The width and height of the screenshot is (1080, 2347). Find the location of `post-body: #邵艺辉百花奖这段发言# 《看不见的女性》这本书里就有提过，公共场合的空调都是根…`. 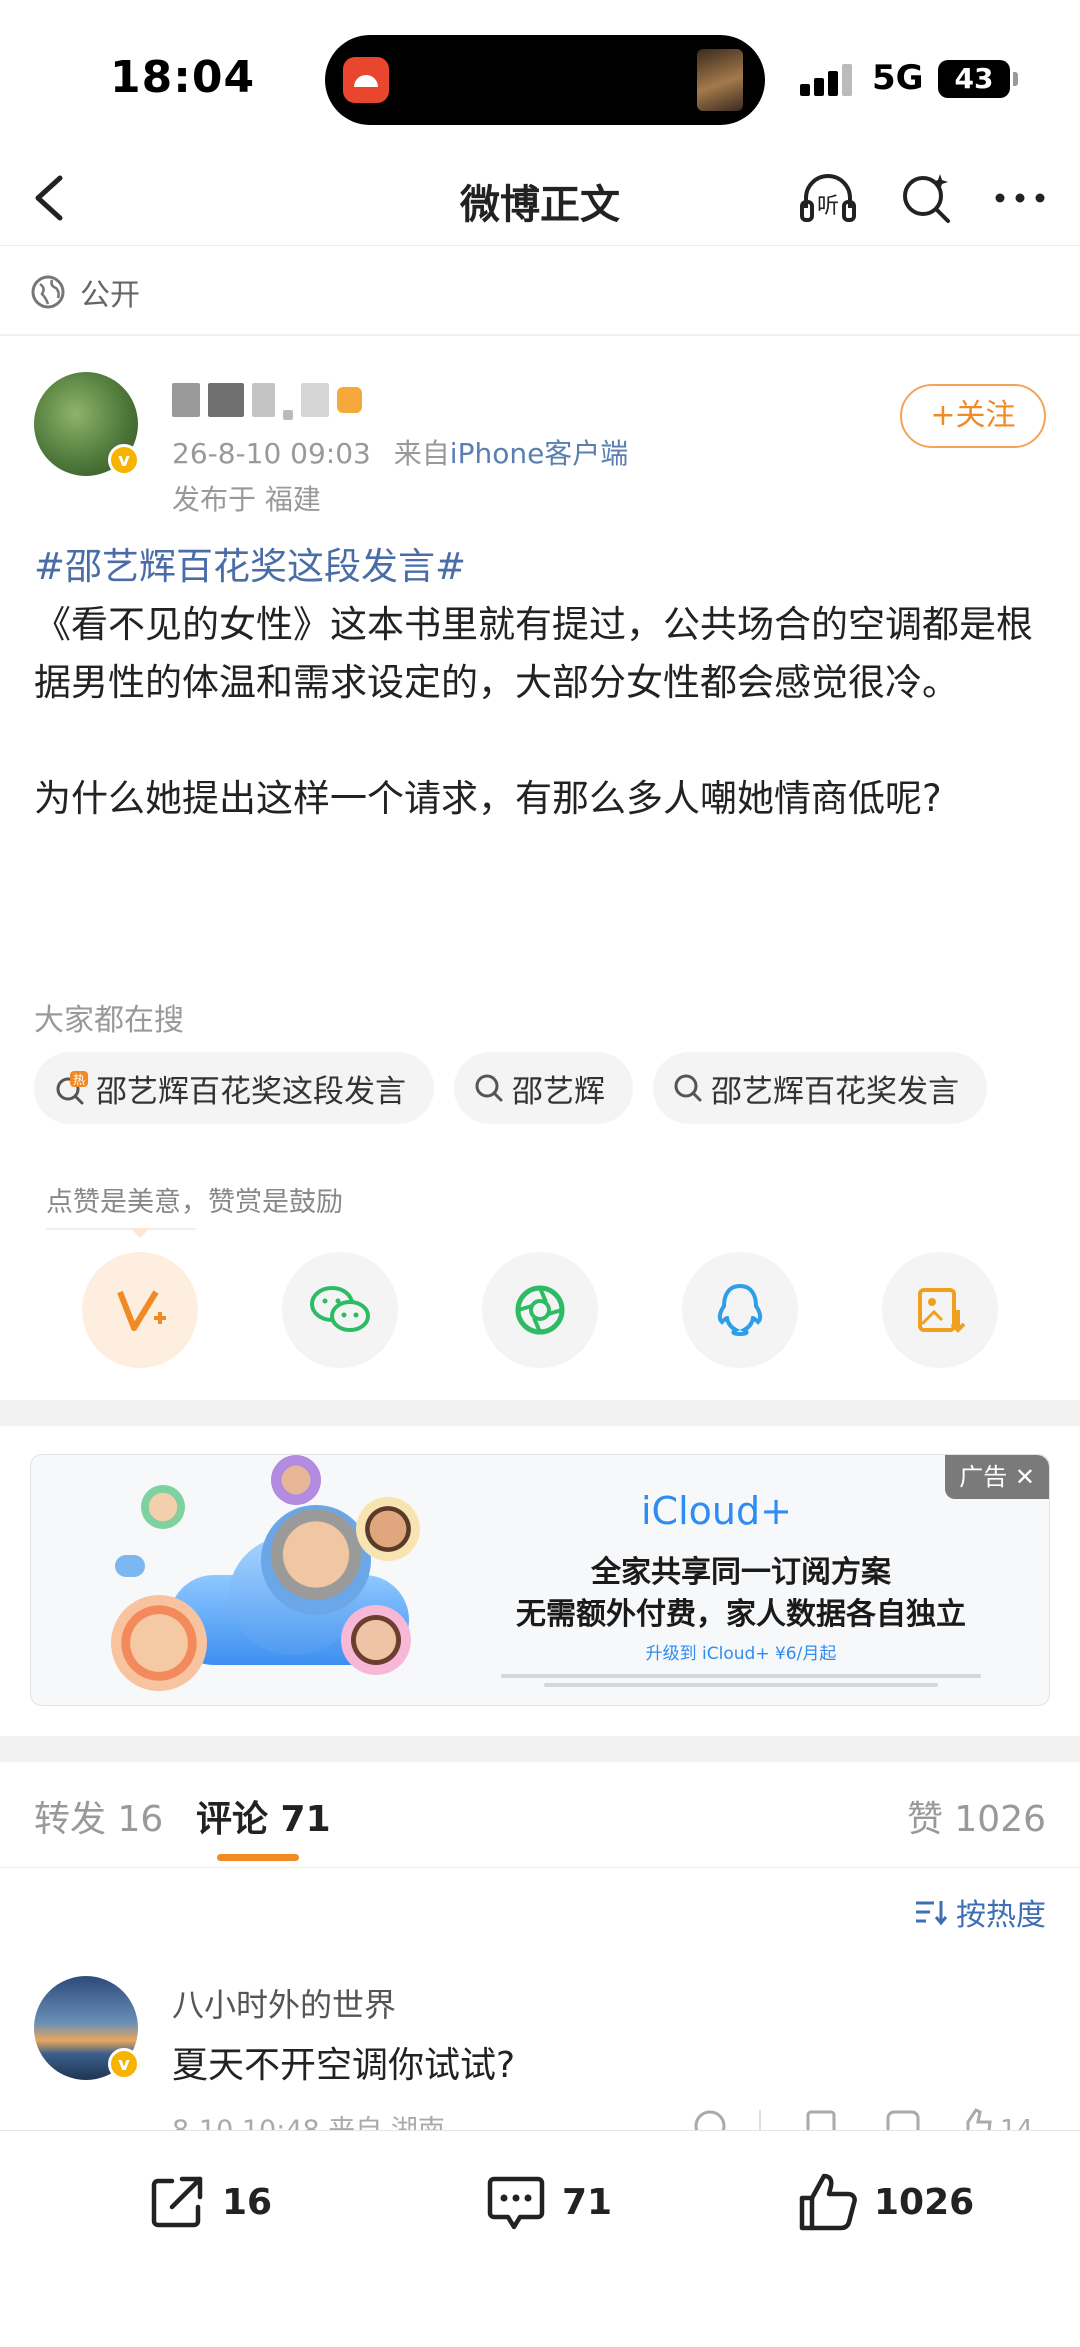

post-body: #邵艺辉百花奖这段发言# 《看不见的女性》这本书里就有提过，公共场合的空调都是根… is located at coordinates (542, 683).